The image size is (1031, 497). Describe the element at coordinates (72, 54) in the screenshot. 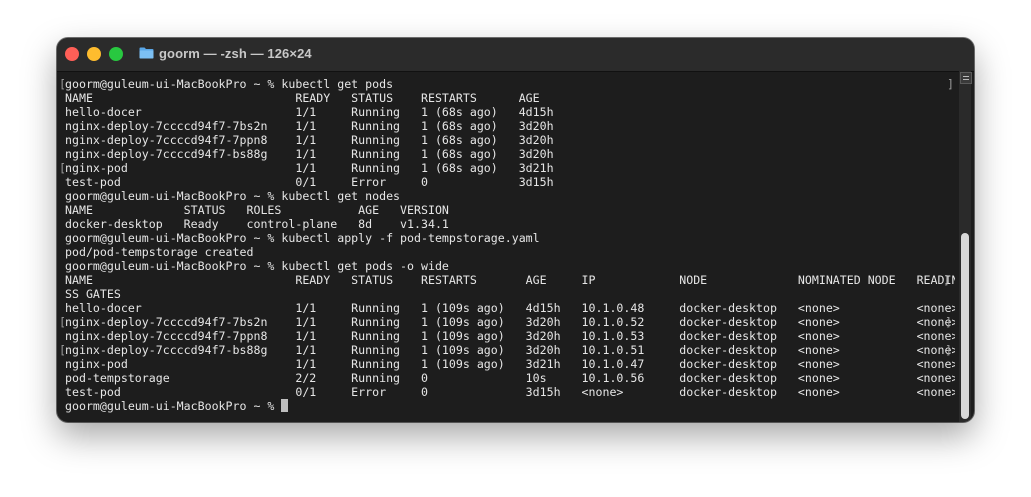

I see `close-button` at that location.